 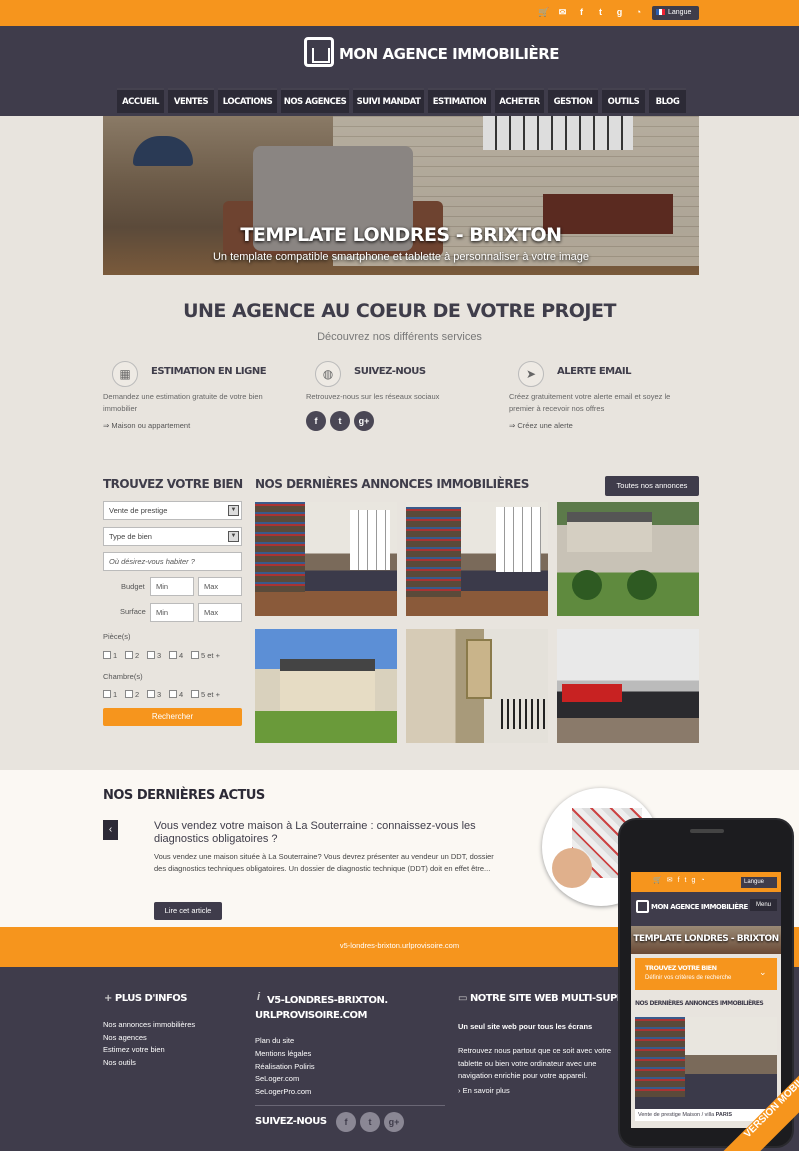 What do you see at coordinates (587, 585) in the screenshot?
I see `topiary` at bounding box center [587, 585].